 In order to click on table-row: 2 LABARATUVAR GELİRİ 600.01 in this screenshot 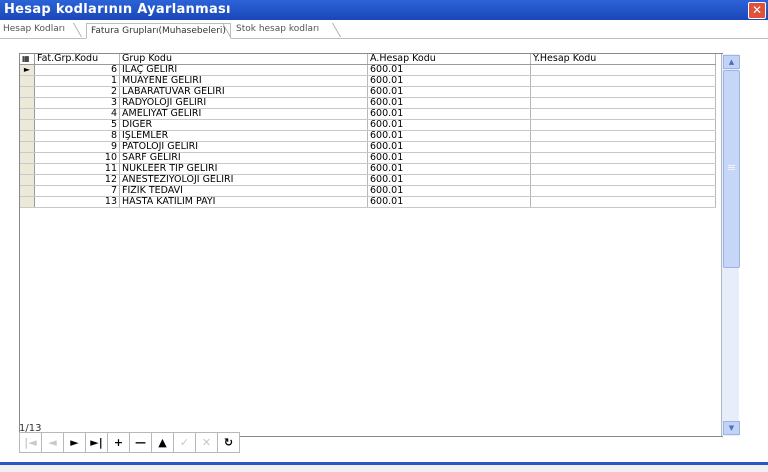, I will do `click(368, 92)`.